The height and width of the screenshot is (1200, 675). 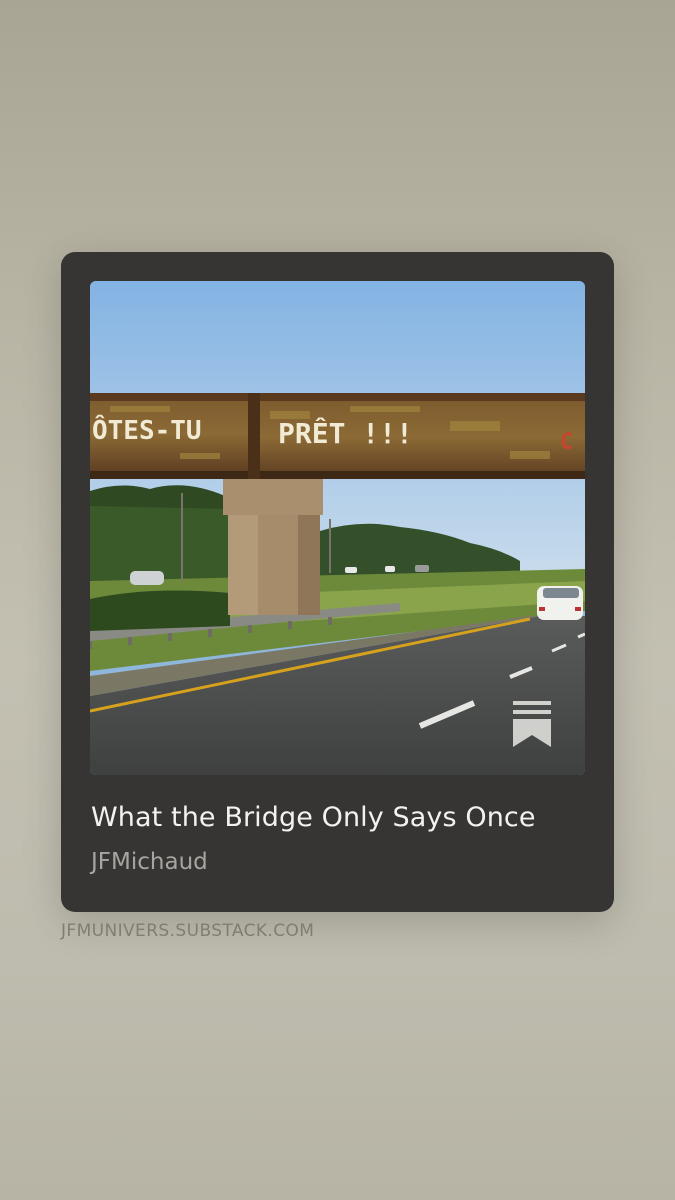 What do you see at coordinates (147, 430) in the screenshot?
I see `graffiti-left: ÔTES-TU` at bounding box center [147, 430].